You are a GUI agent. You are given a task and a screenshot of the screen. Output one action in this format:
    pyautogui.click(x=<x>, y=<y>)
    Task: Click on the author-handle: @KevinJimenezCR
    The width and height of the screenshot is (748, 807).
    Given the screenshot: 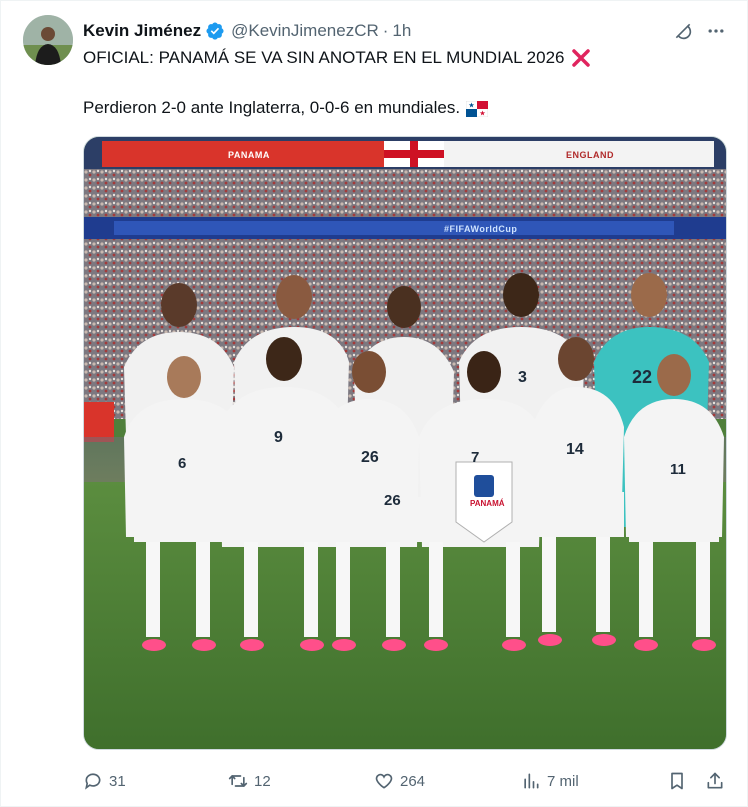 What is the action you would take?
    pyautogui.click(x=305, y=31)
    